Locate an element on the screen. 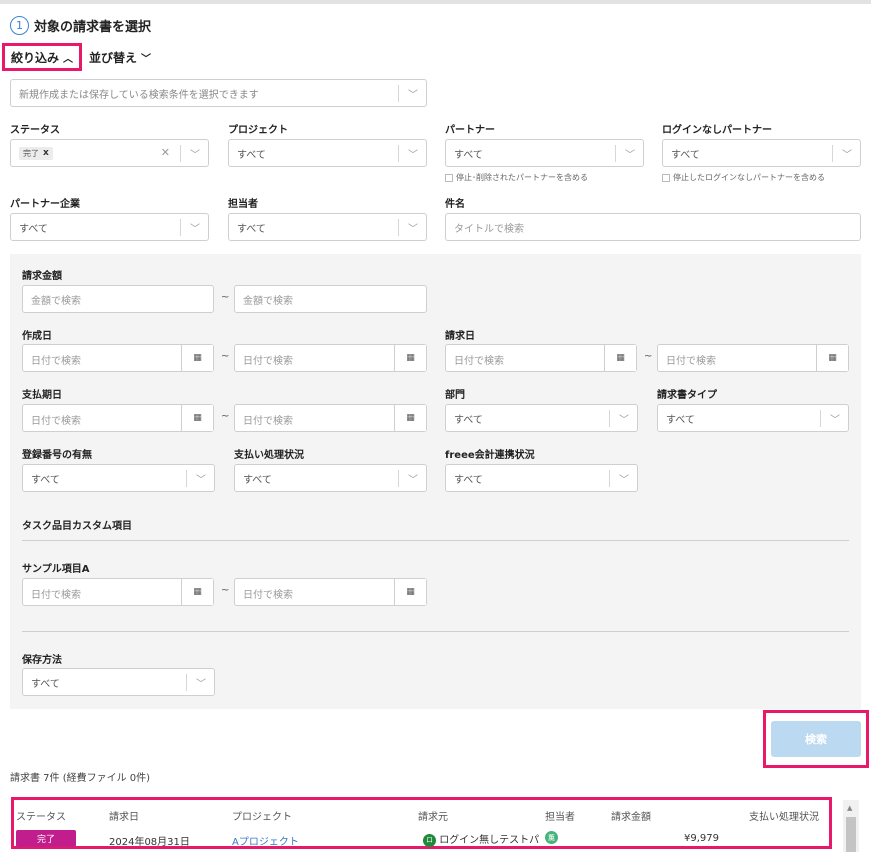 This screenshot has height=852, width=871. status-select: 完了 x ✕ ﹀ is located at coordinates (109, 153).